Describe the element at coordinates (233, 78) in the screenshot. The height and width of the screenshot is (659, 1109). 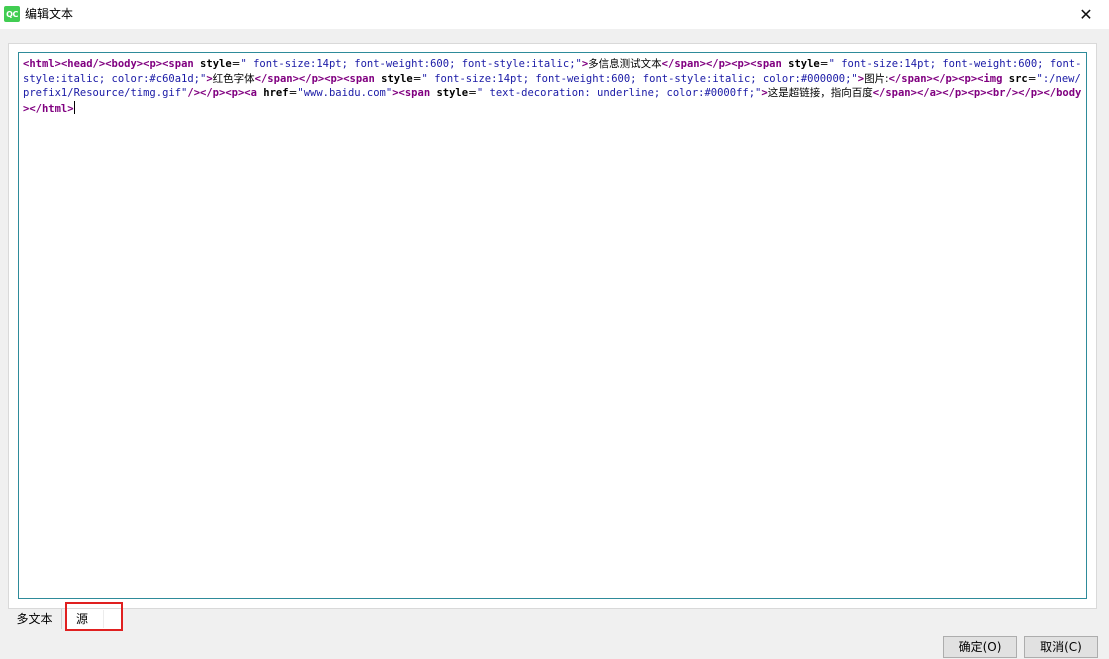
I see `code-token-txt: 红色字体` at that location.